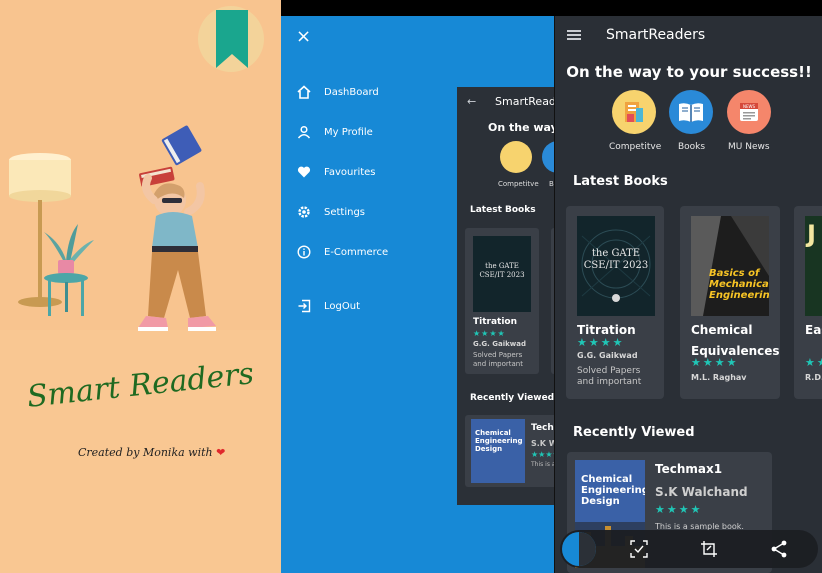 Image resolution: width=822 pixels, height=573 pixels. I want to click on menu-item-settings: Settings, so click(331, 212).